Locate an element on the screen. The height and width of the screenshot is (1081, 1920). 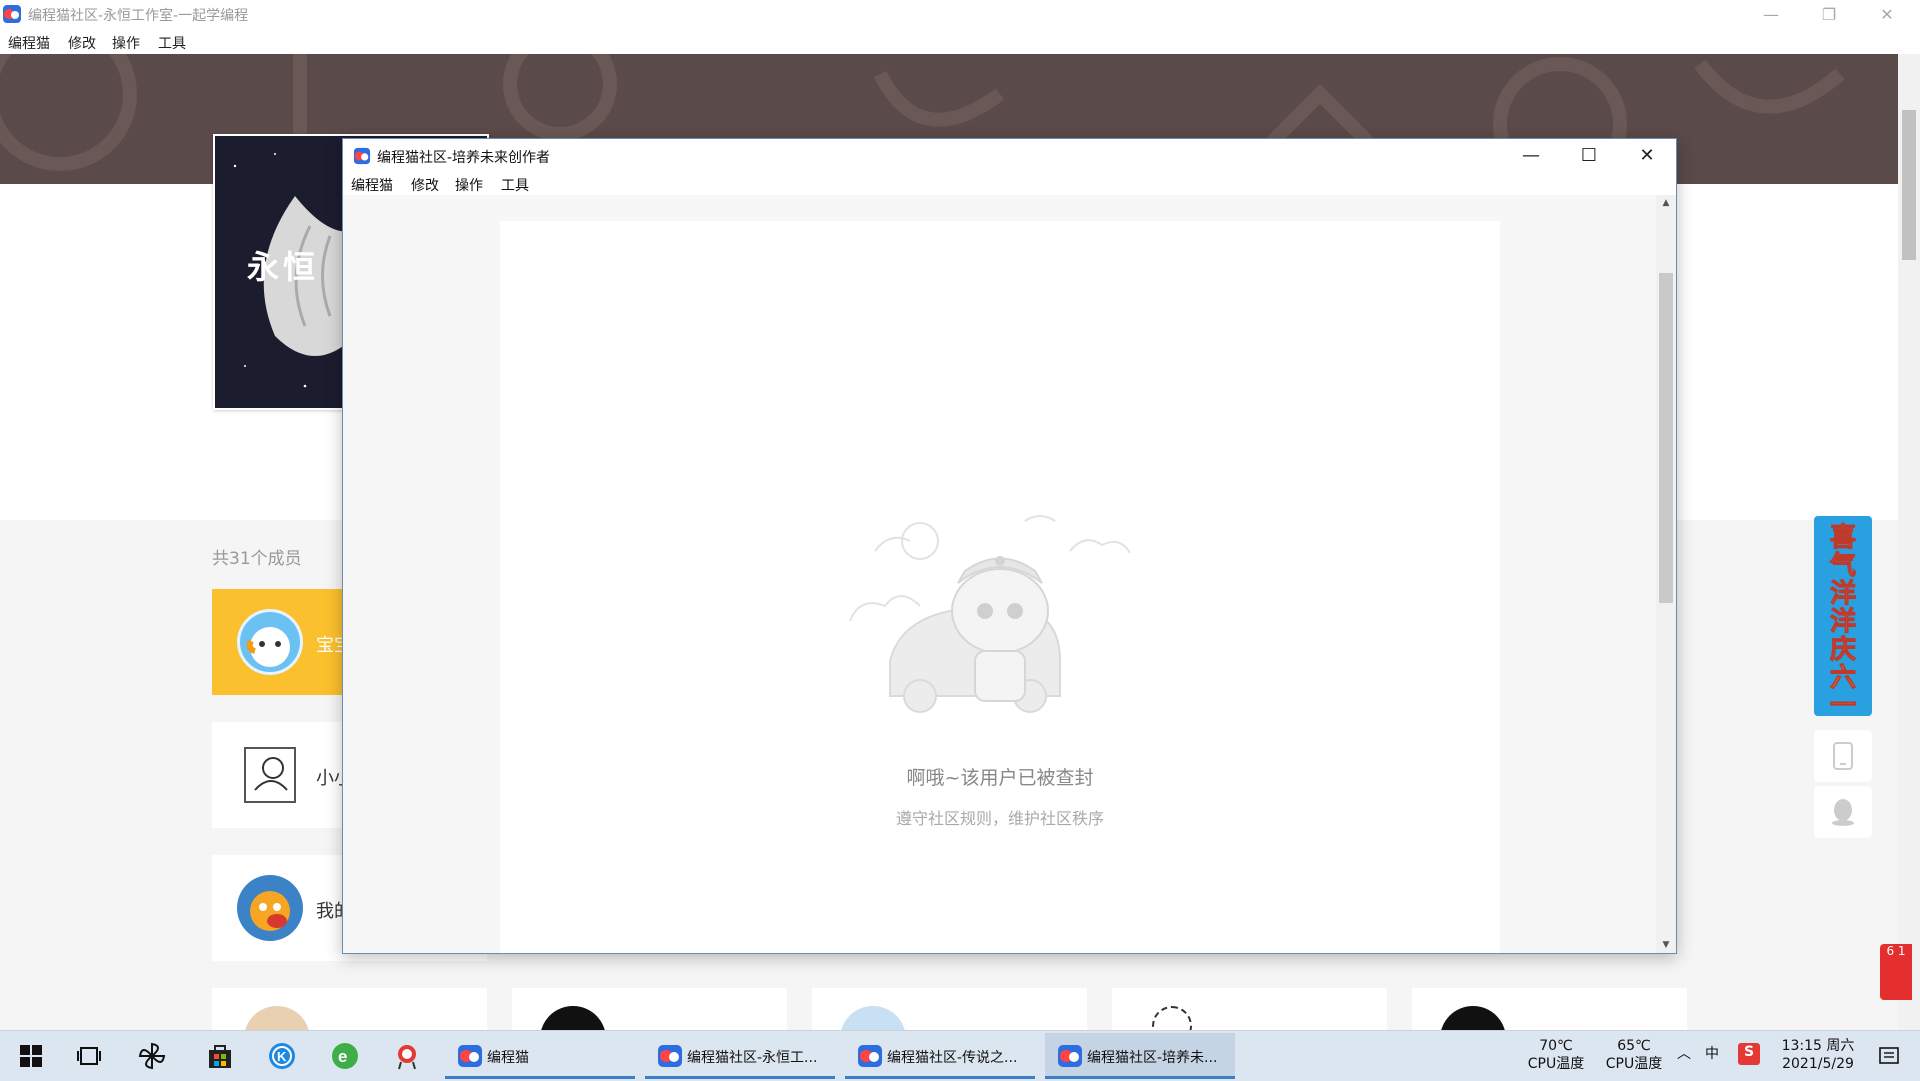
popup-close-button: ✕ is located at coordinates (1647, 155).